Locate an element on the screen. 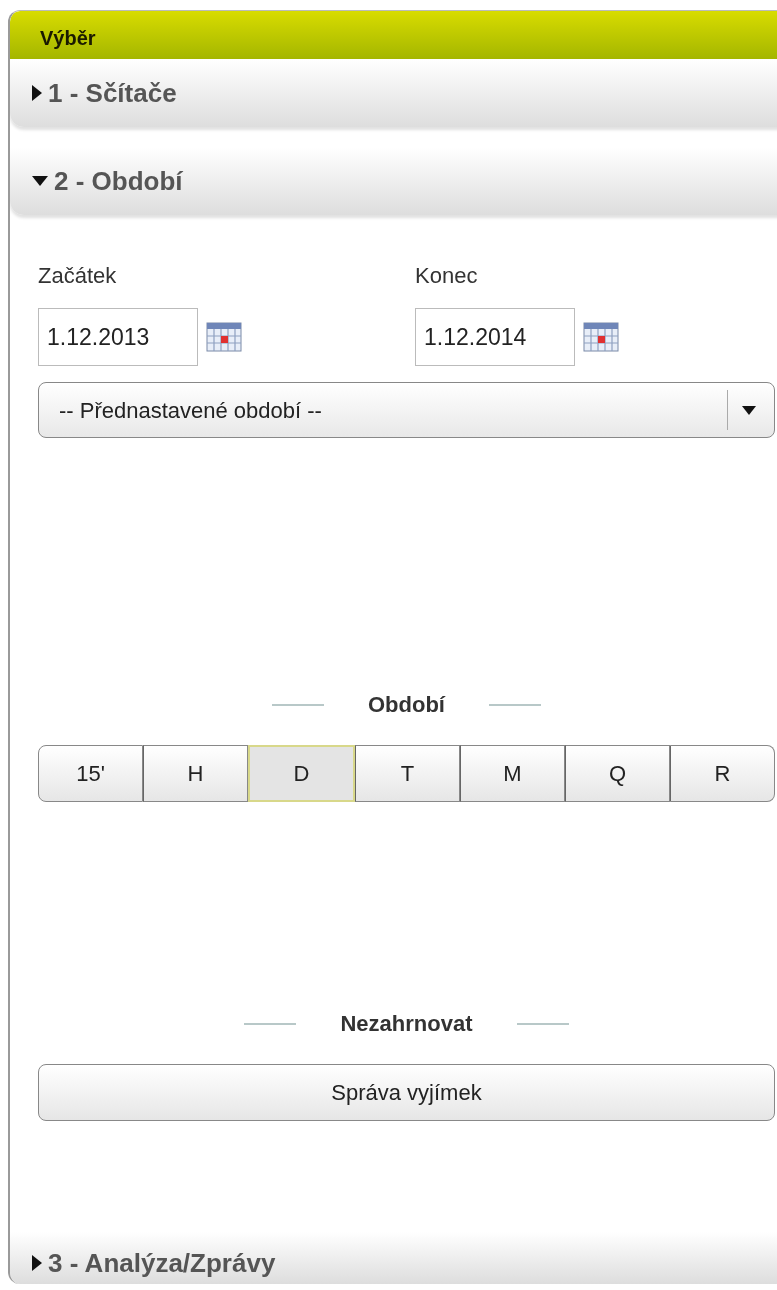  field-label: Konec is located at coordinates (447, 276).